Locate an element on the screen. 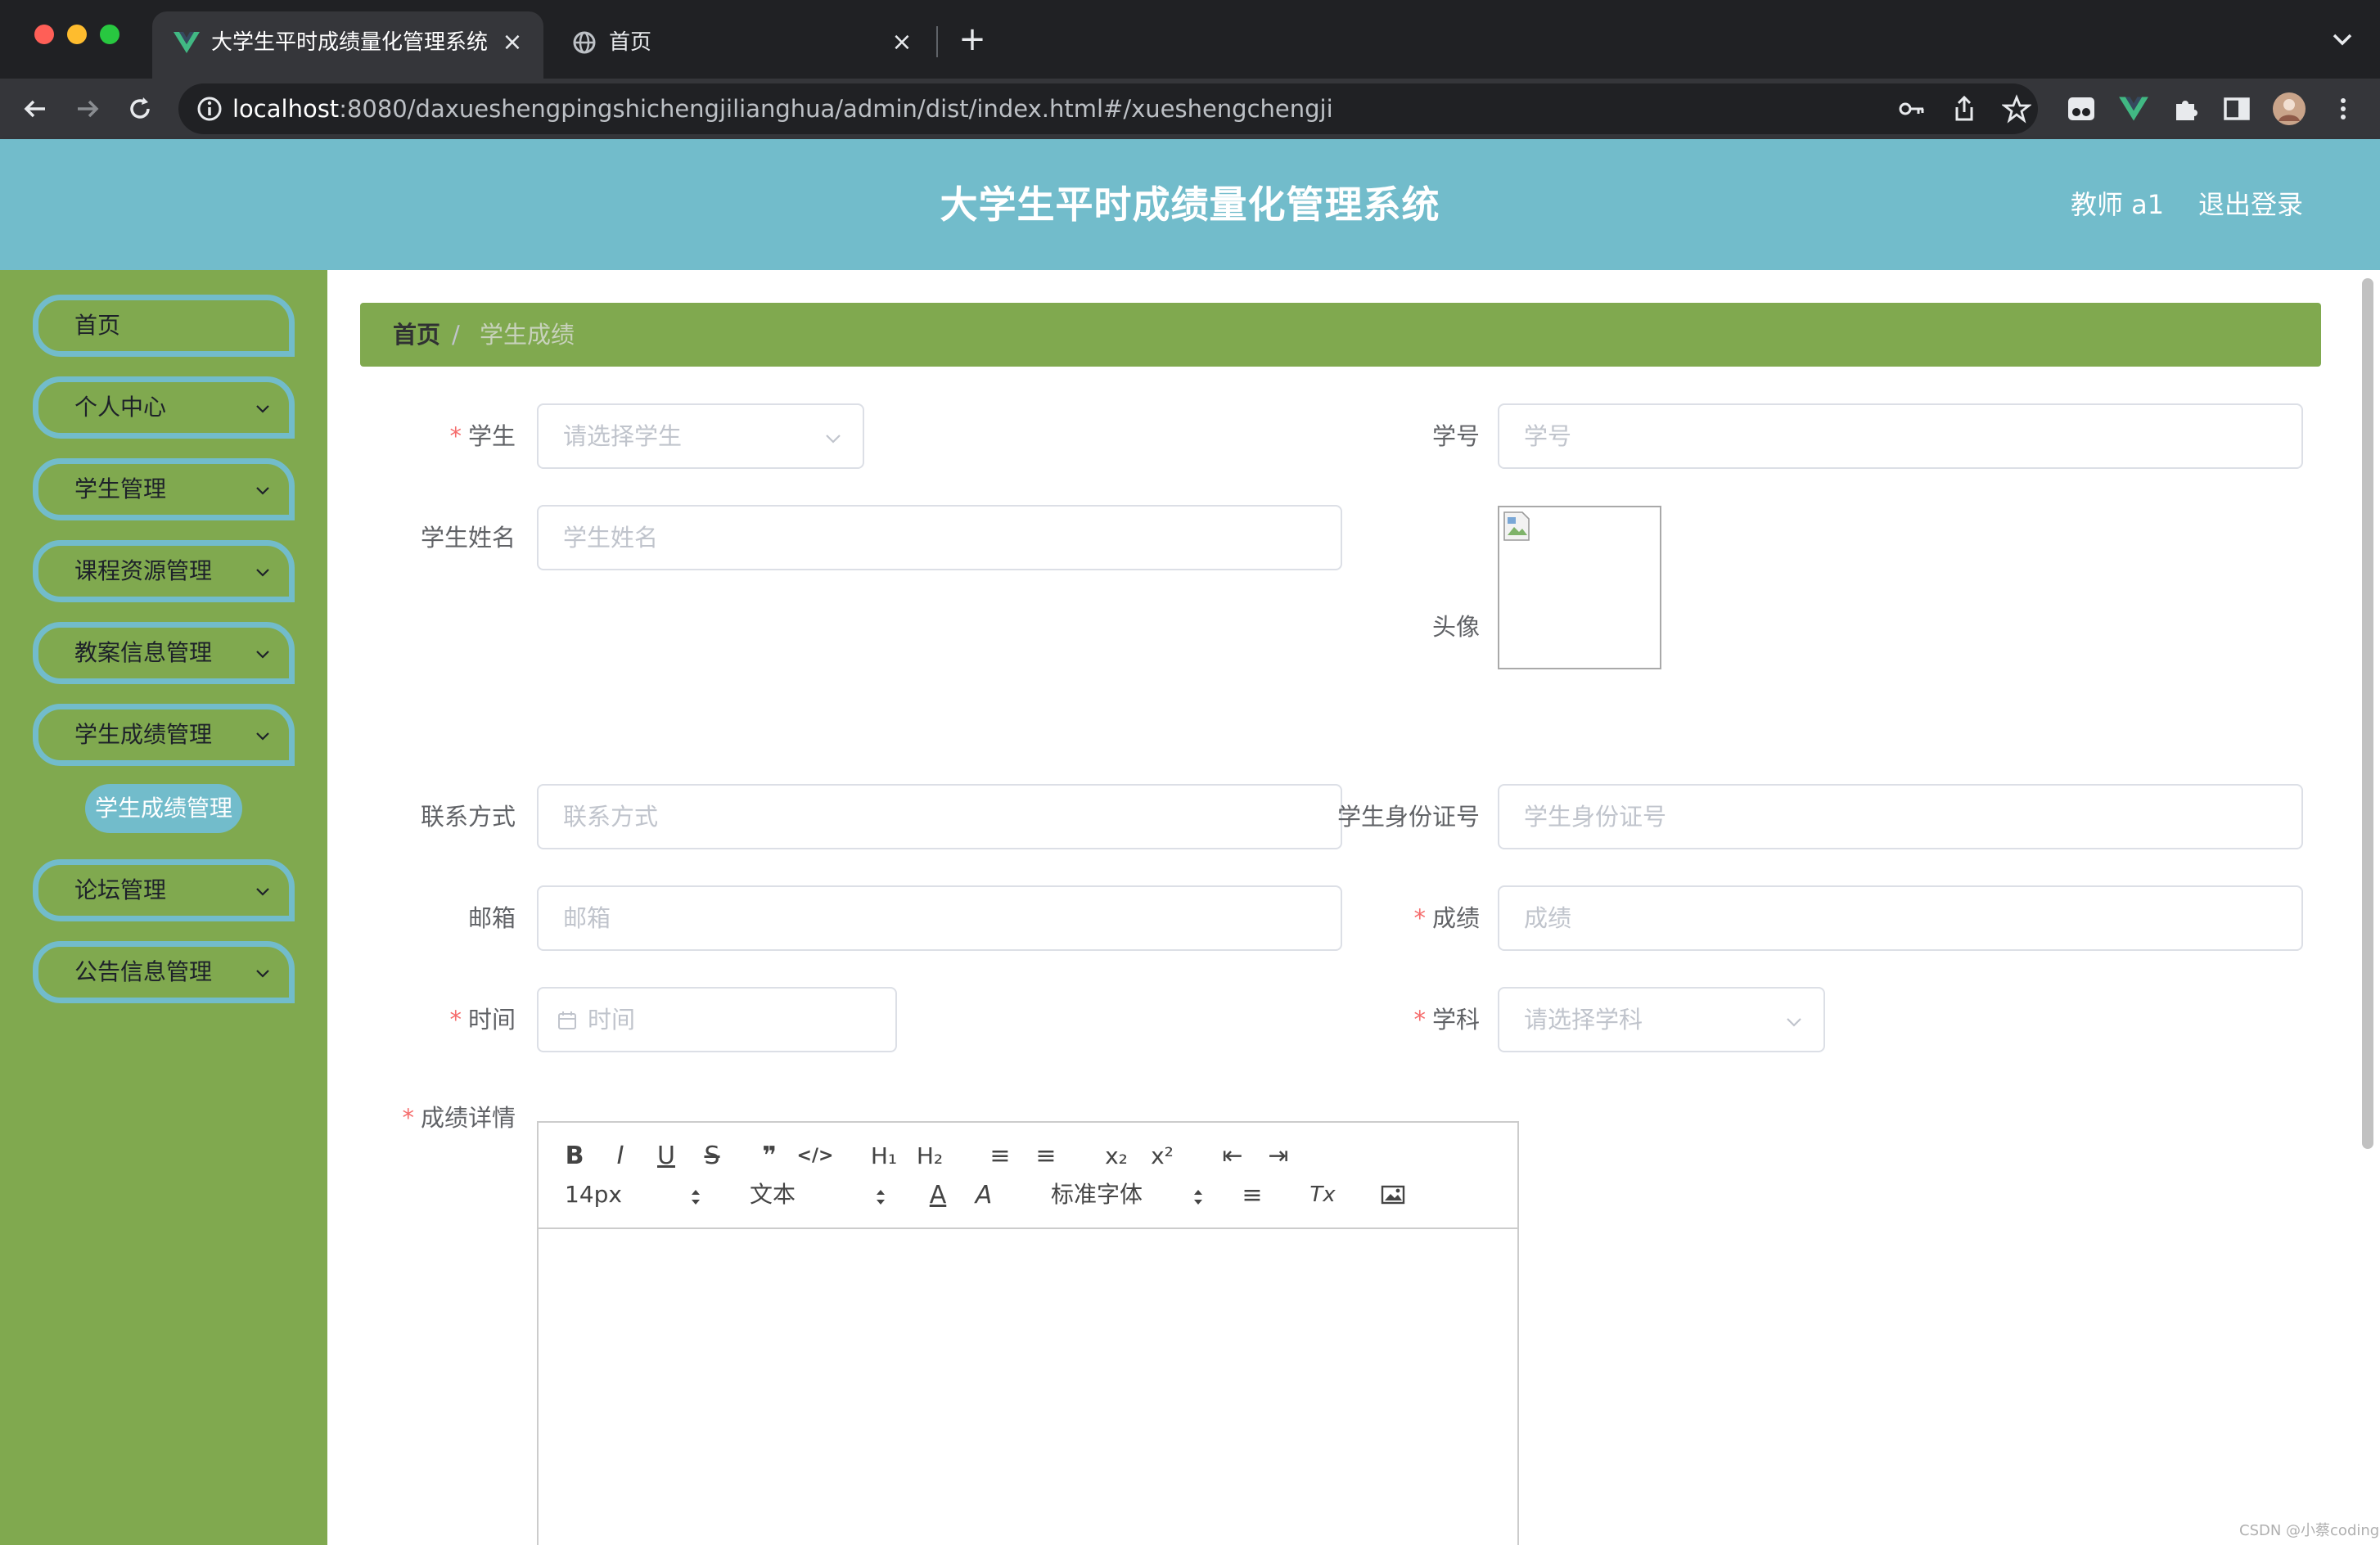 The width and height of the screenshot is (2380, 1545). extensions-puzzle-icon is located at coordinates (2186, 109).